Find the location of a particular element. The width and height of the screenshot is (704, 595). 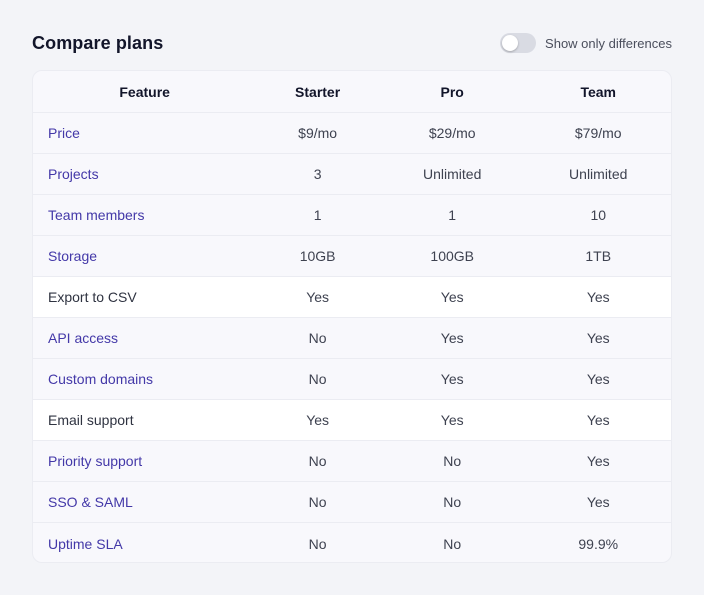

pro-value: 100GB is located at coordinates (452, 256).